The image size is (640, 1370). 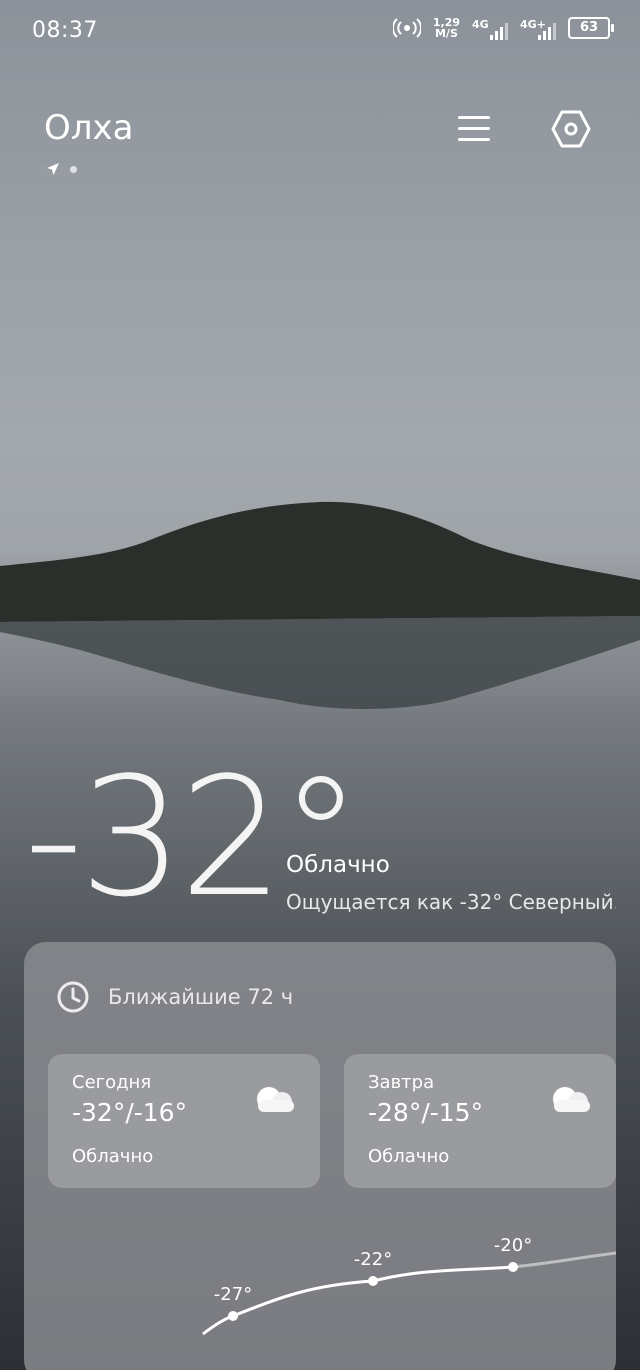 What do you see at coordinates (406, 28) in the screenshot?
I see `hotspot-icon` at bounding box center [406, 28].